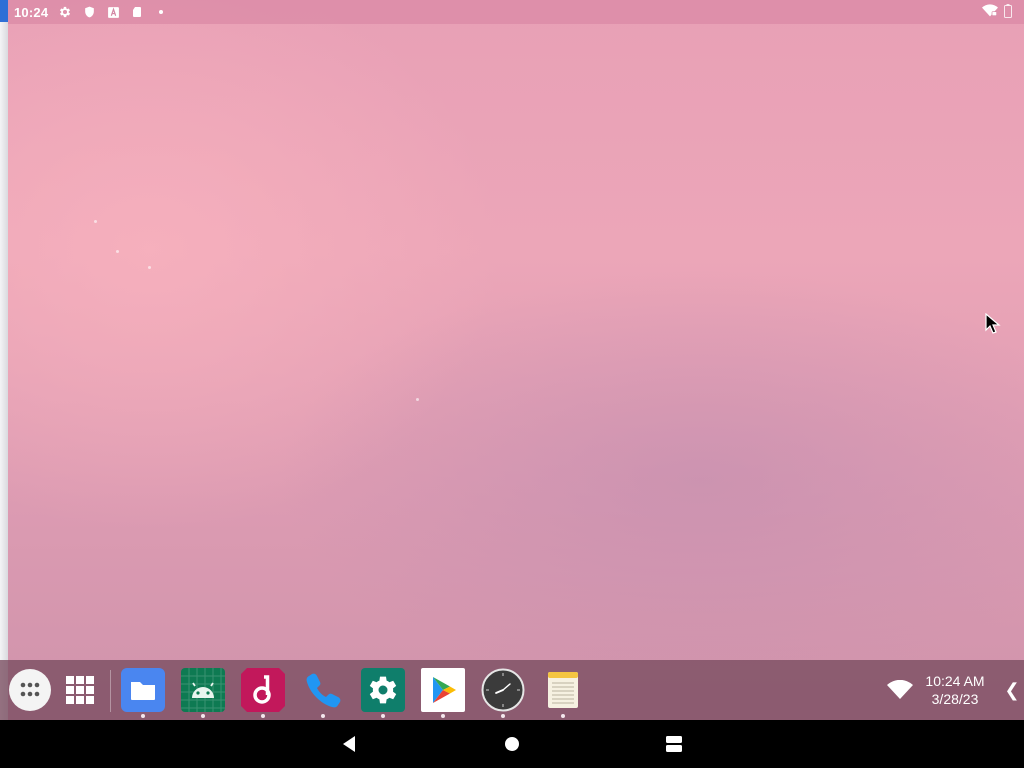 Image resolution: width=1024 pixels, height=768 pixels. I want to click on recent-apps-grid-icon, so click(80, 690).